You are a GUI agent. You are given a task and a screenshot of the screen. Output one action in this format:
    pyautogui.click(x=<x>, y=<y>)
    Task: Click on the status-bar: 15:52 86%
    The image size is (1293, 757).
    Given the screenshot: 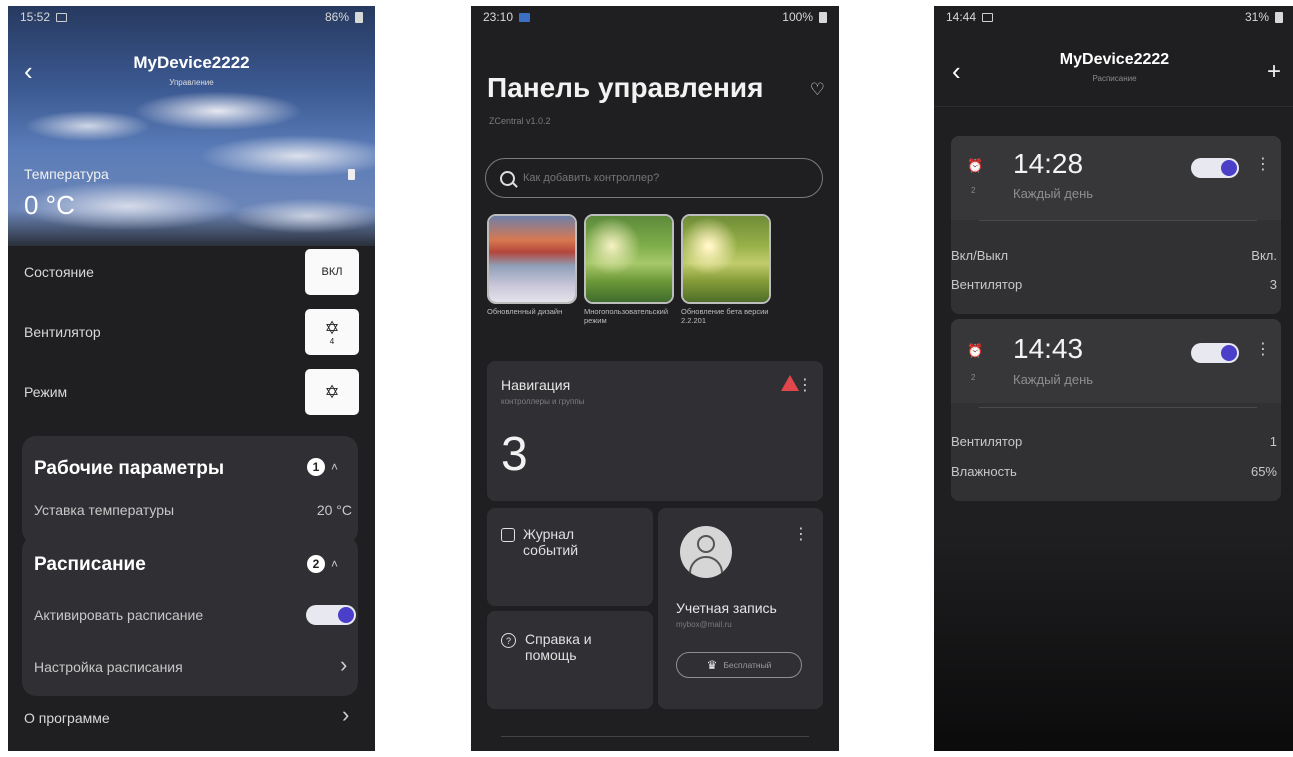 What is the action you would take?
    pyautogui.click(x=191, y=17)
    